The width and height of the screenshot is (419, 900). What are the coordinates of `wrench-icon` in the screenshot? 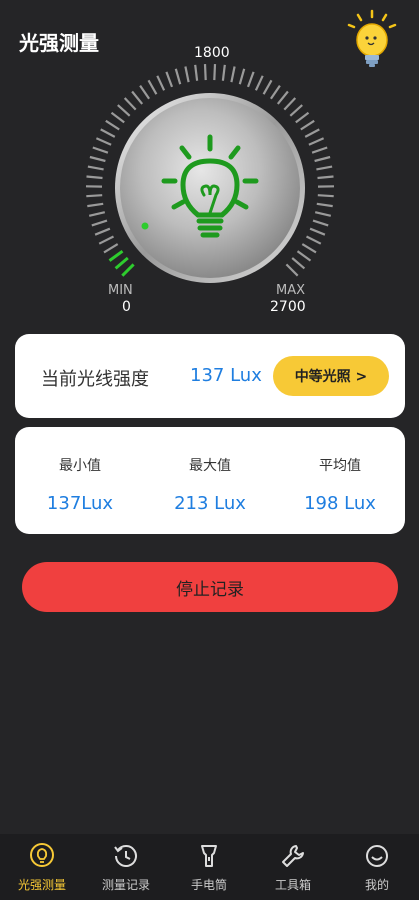 It's located at (293, 856).